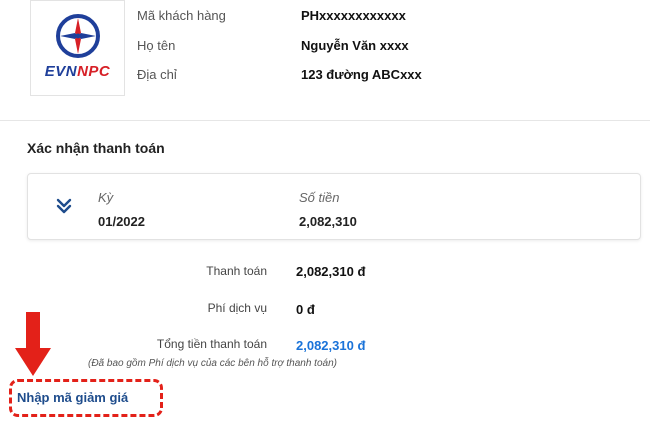 This screenshot has height=423, width=650. Describe the element at coordinates (361, 74) in the screenshot. I see `customer-address-value: 123 đường ABCxxx` at that location.